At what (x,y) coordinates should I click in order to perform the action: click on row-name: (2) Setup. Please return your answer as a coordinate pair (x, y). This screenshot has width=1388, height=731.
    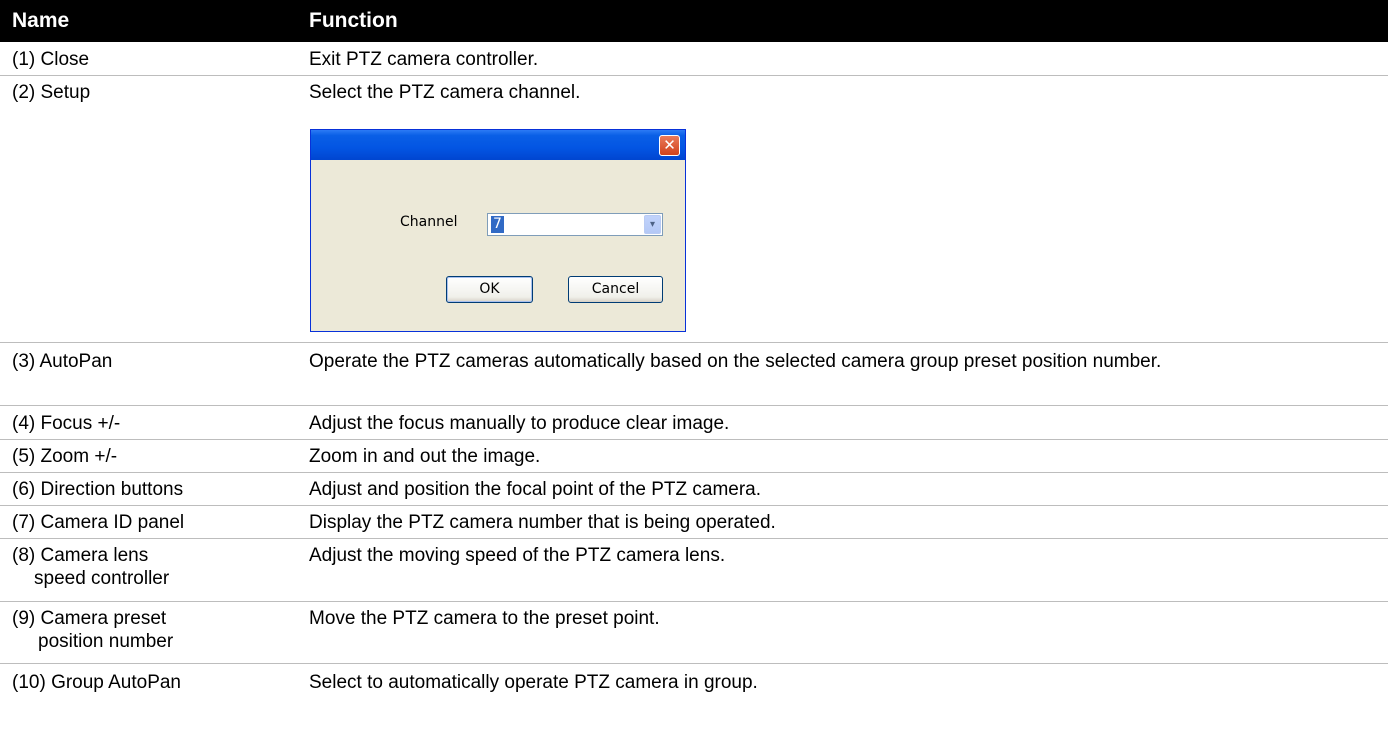
    Looking at the image, I should click on (51, 92).